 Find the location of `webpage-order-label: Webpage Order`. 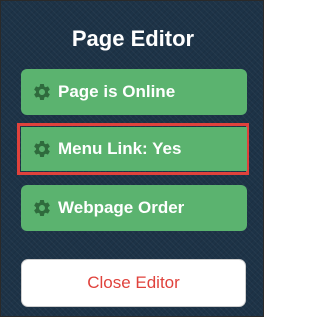

webpage-order-label: Webpage Order is located at coordinates (121, 207).